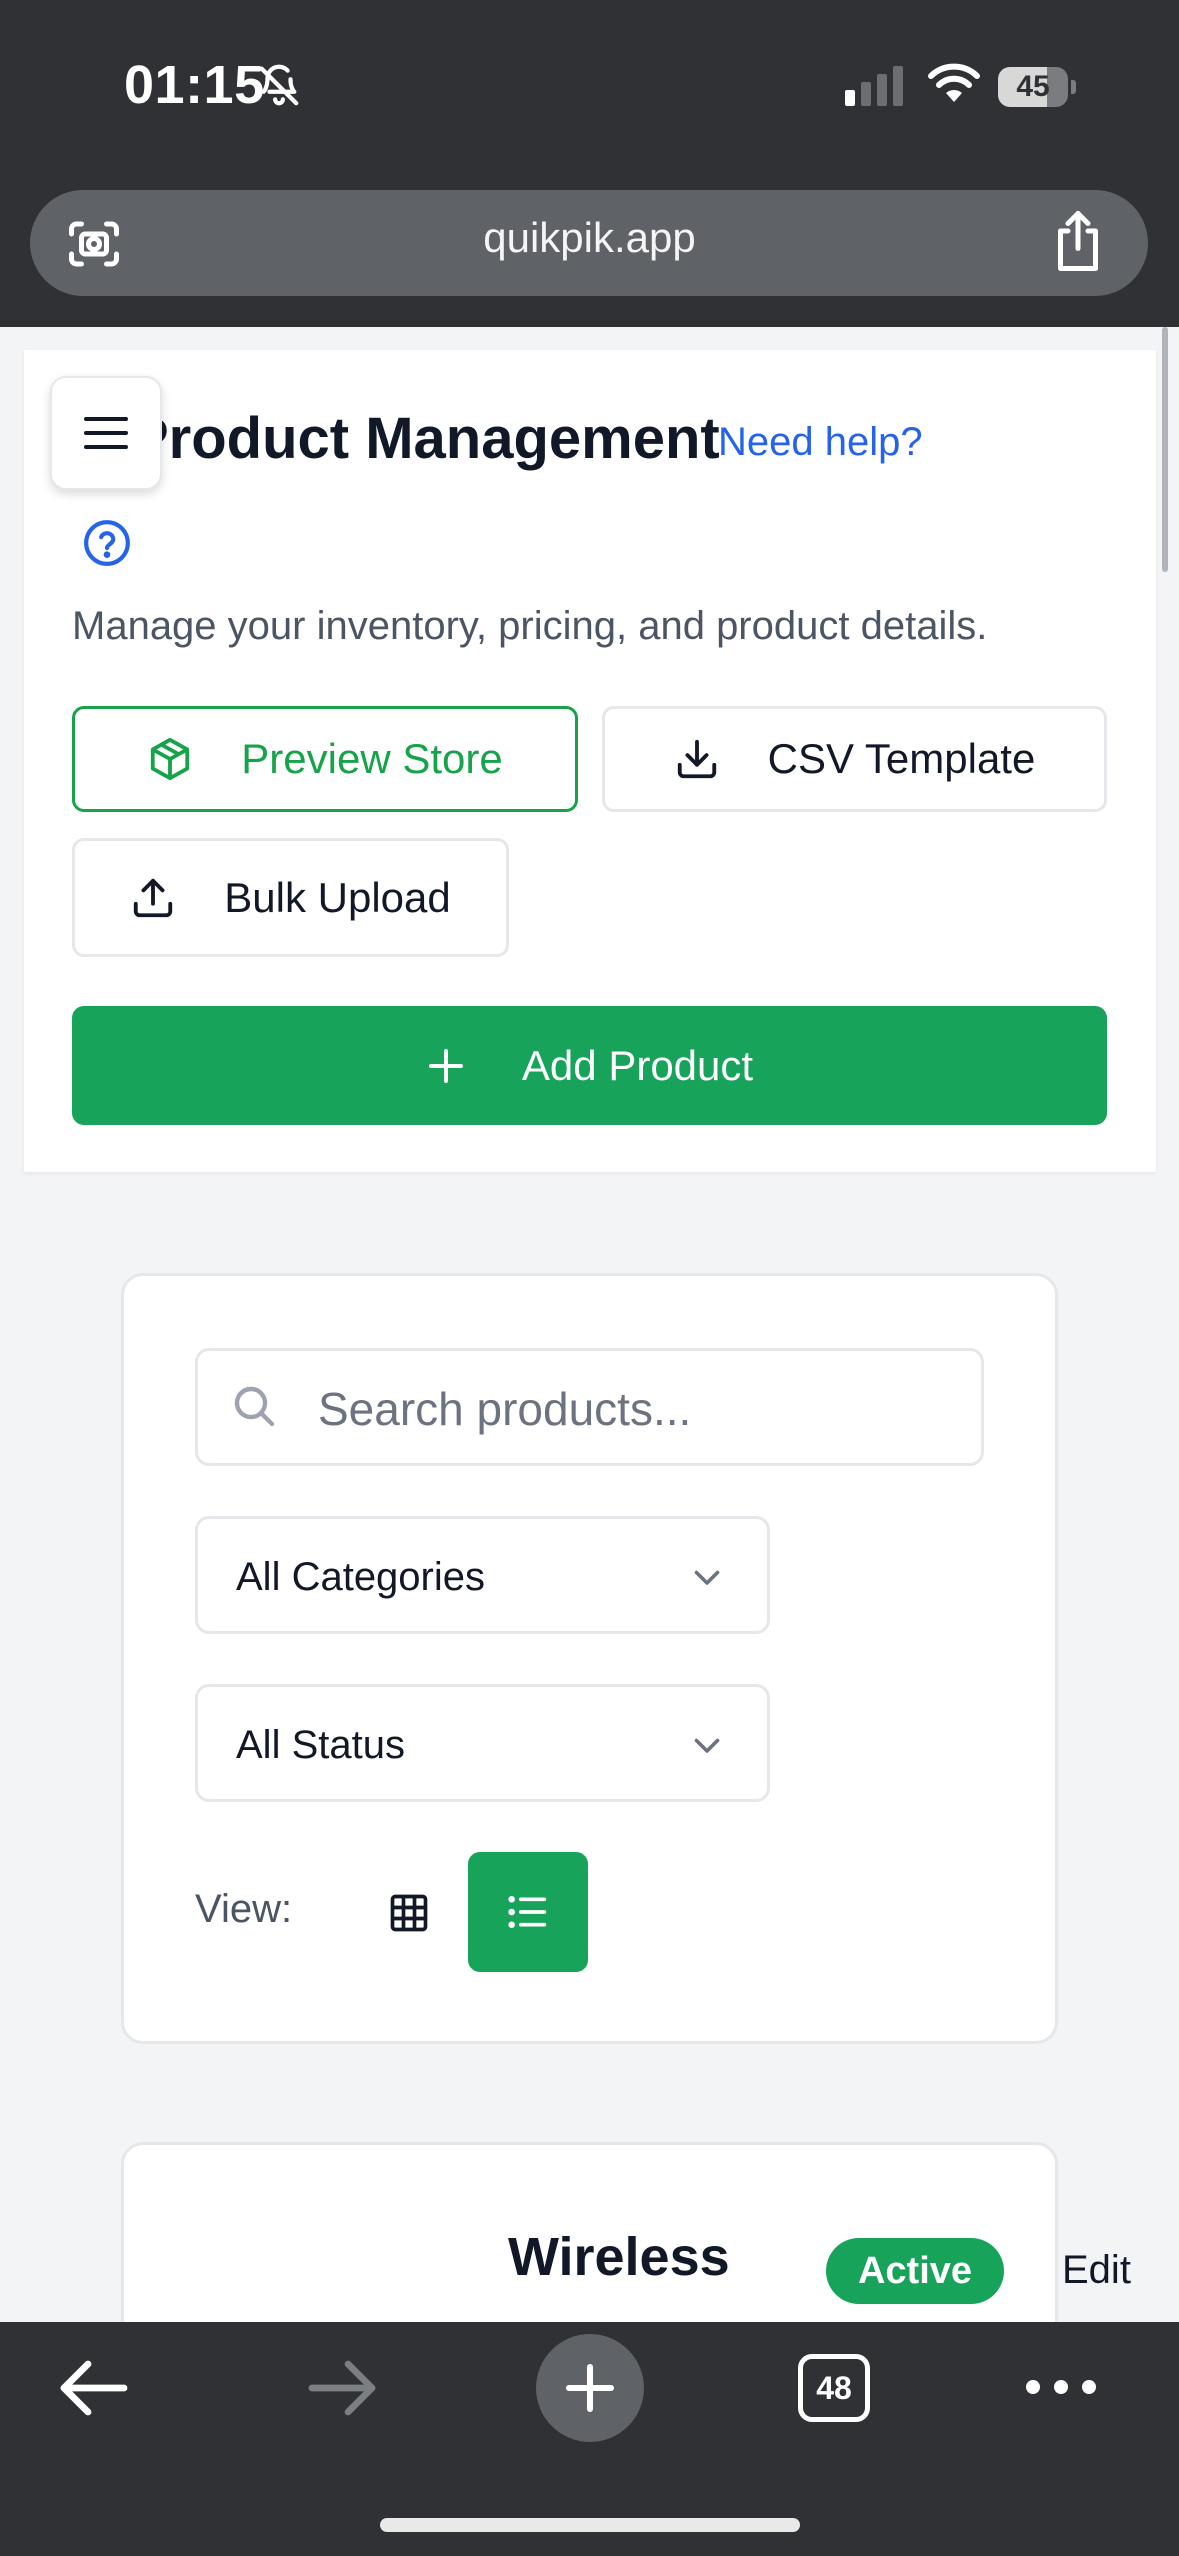  I want to click on status-select-value: All Status, so click(320, 1745).